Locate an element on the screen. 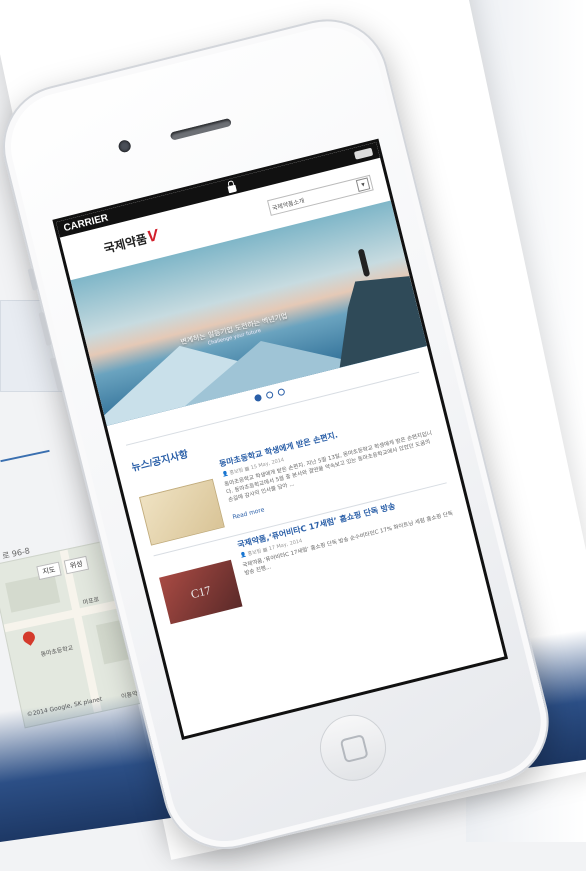  news-thumbnail: C17 is located at coordinates (201, 592).